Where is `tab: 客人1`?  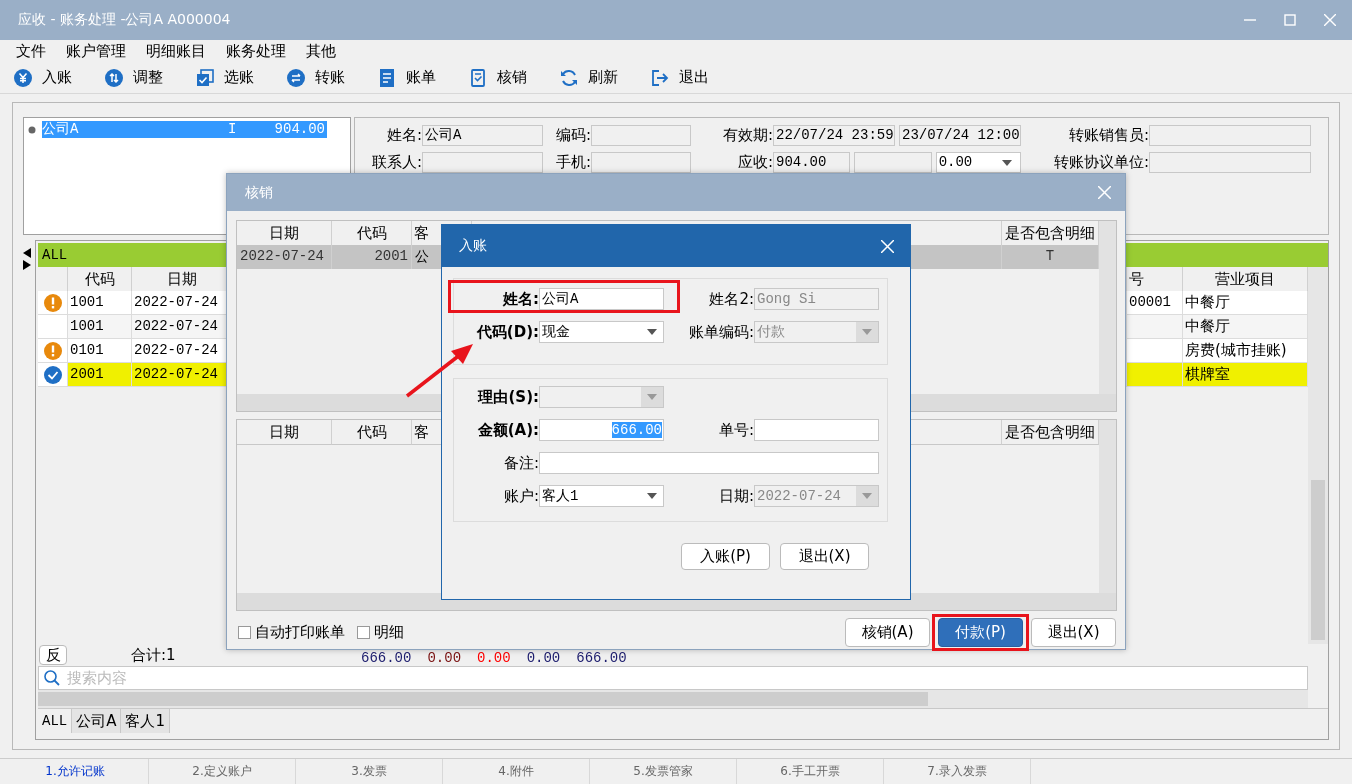
tab: 客人1 is located at coordinates (146, 721).